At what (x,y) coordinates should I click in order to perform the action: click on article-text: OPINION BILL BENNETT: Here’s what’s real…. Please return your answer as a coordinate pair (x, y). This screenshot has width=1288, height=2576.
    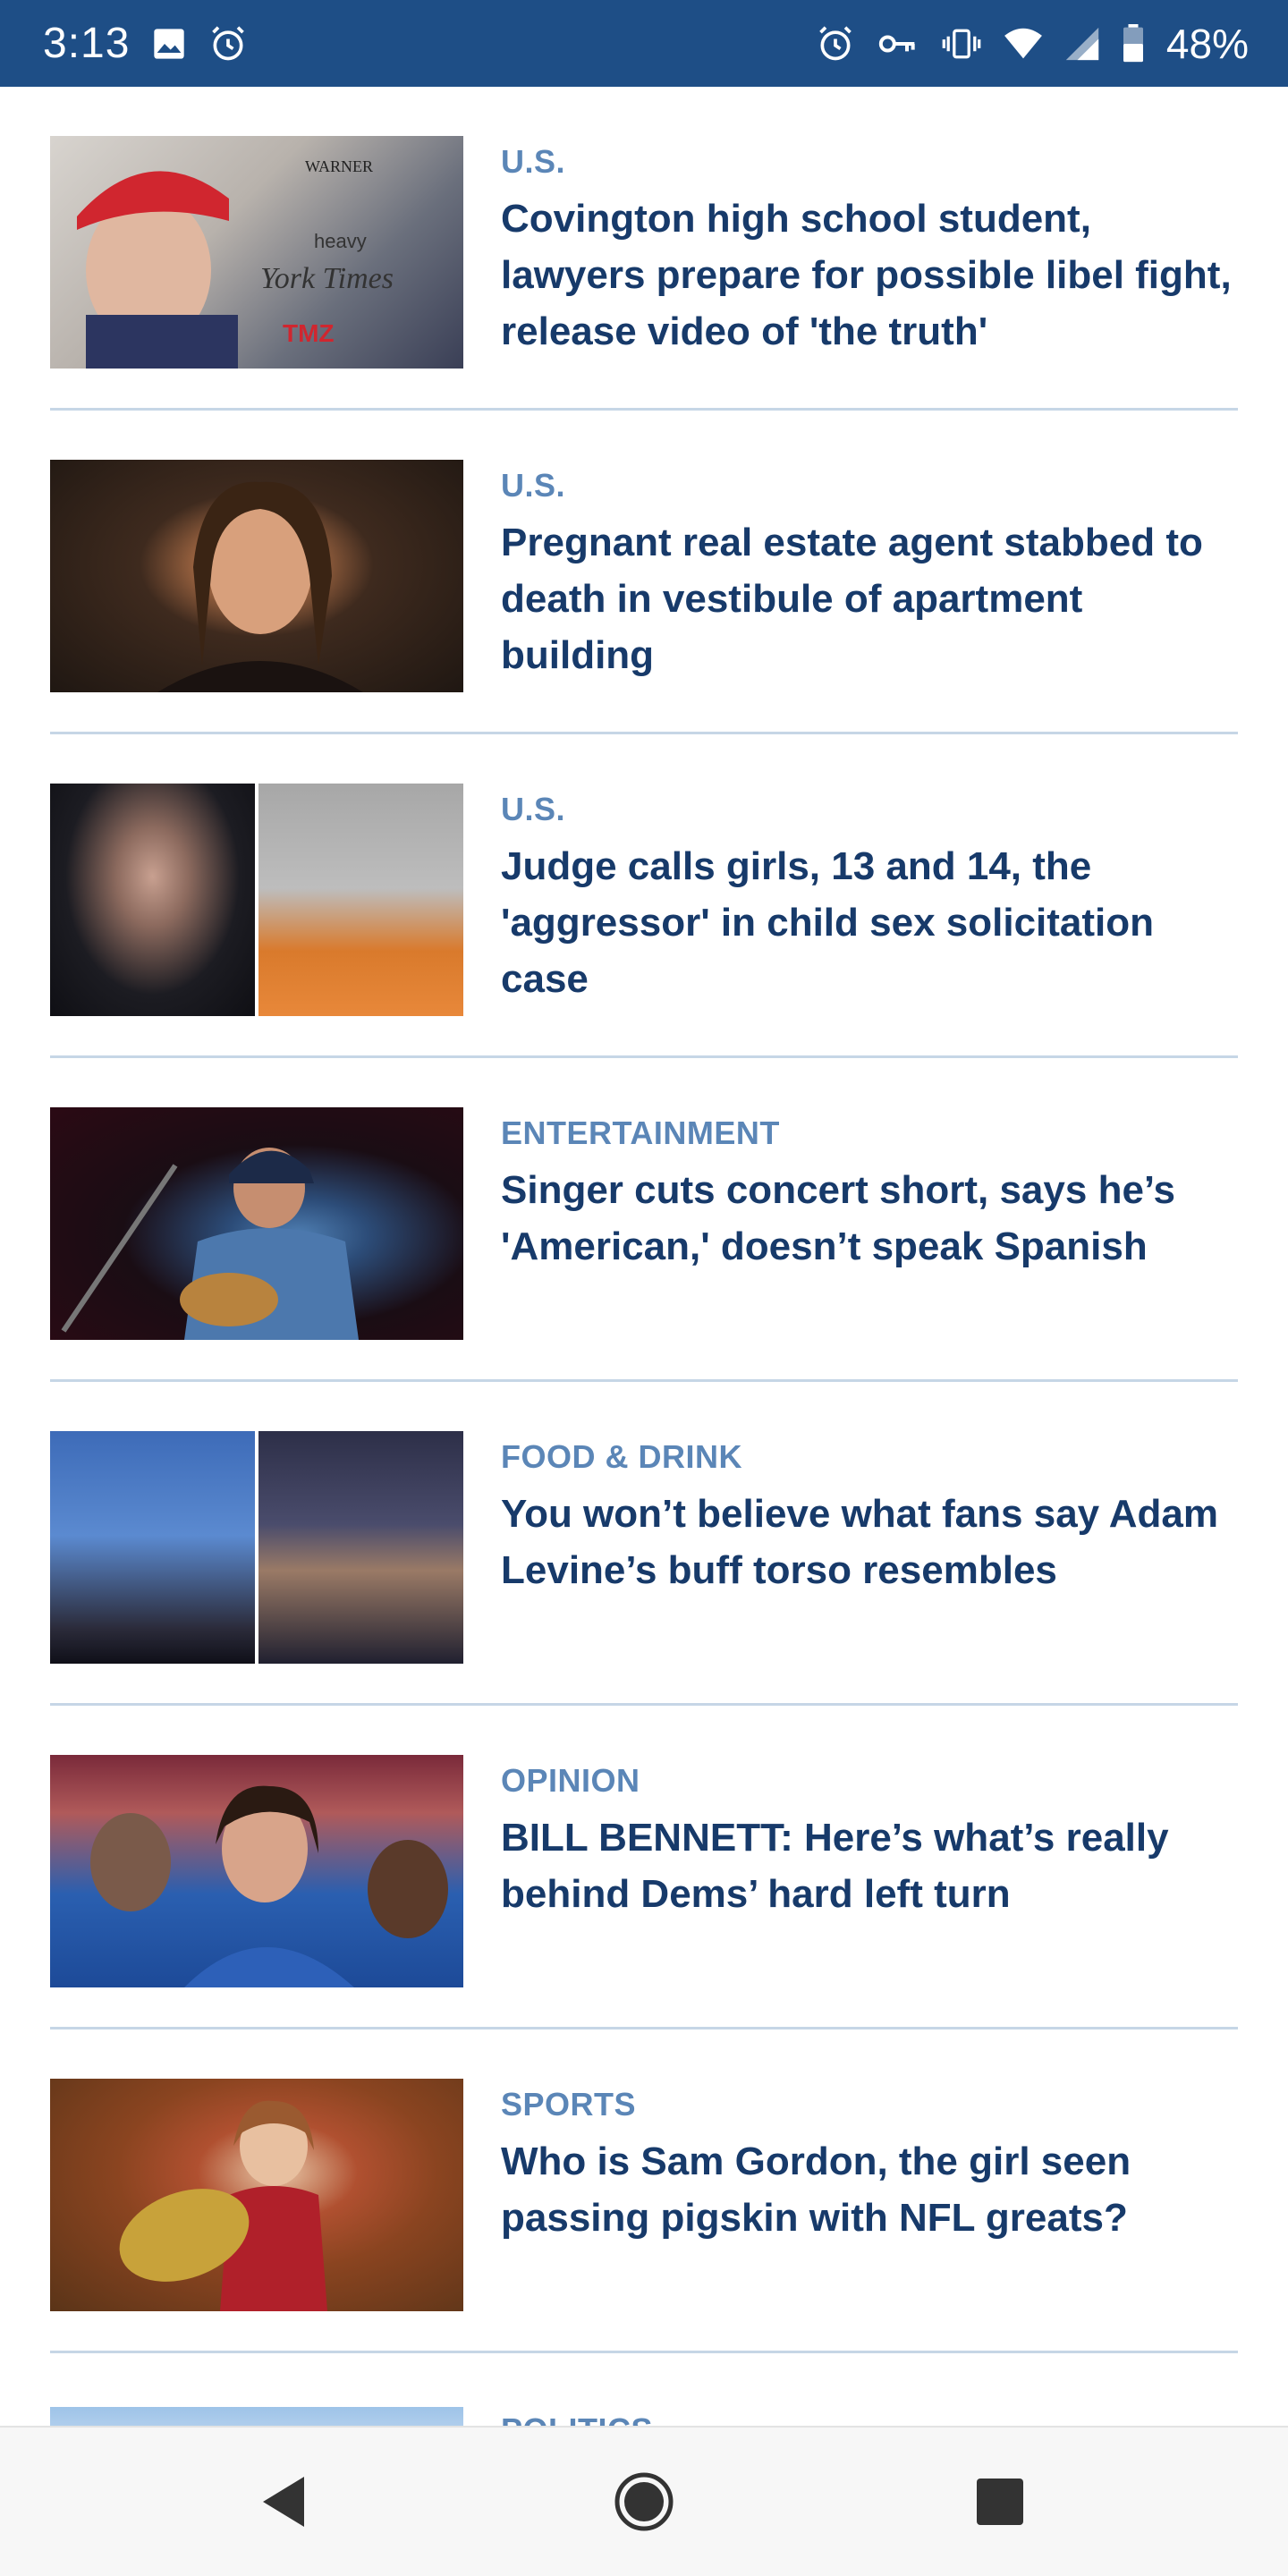
    Looking at the image, I should click on (869, 1841).